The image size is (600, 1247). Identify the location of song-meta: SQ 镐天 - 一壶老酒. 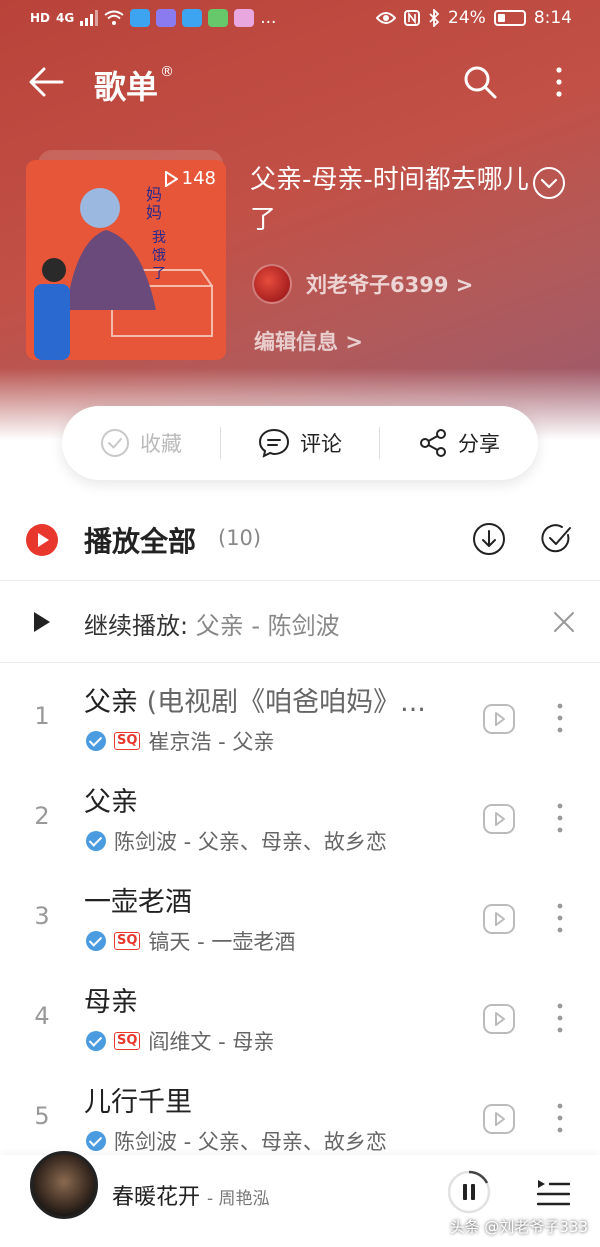
(190, 941).